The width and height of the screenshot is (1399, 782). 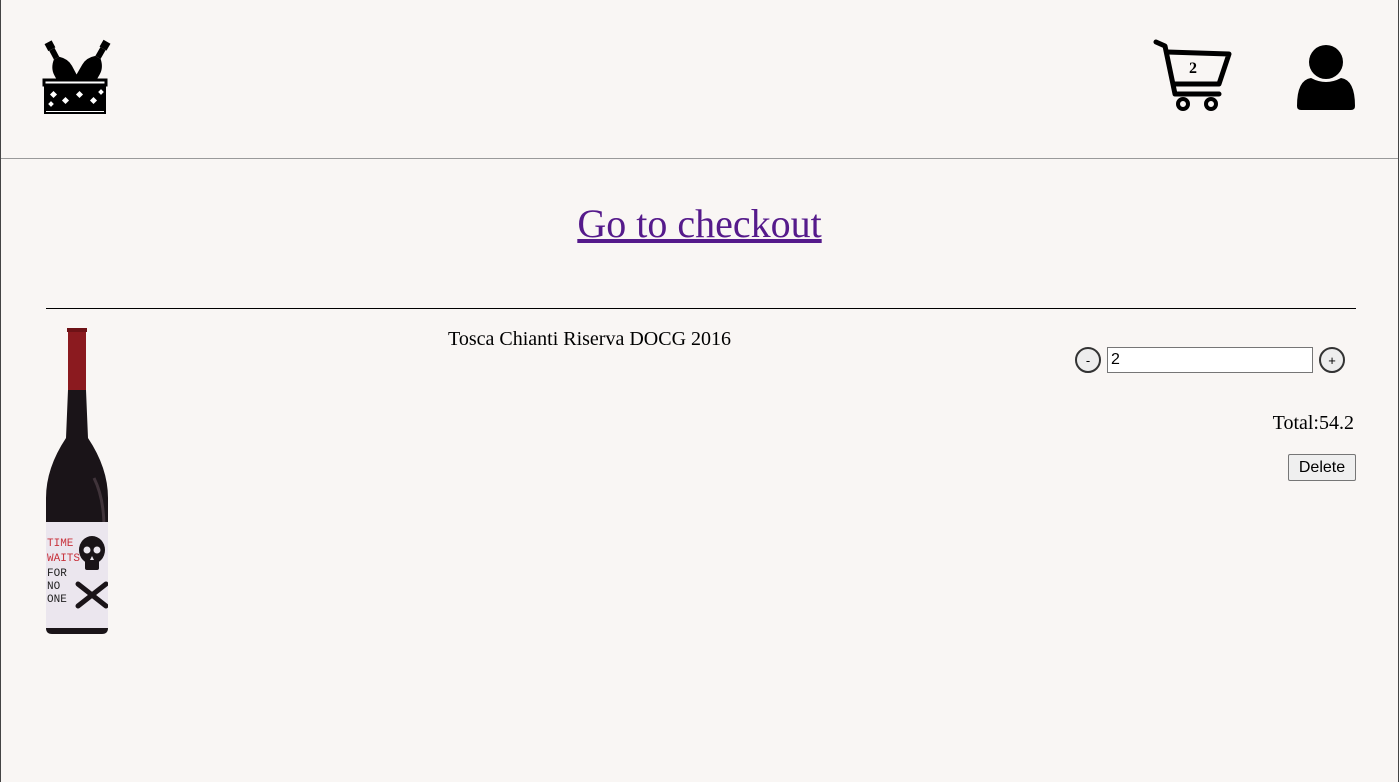 I want to click on label-line-4: NO, so click(x=54, y=587).